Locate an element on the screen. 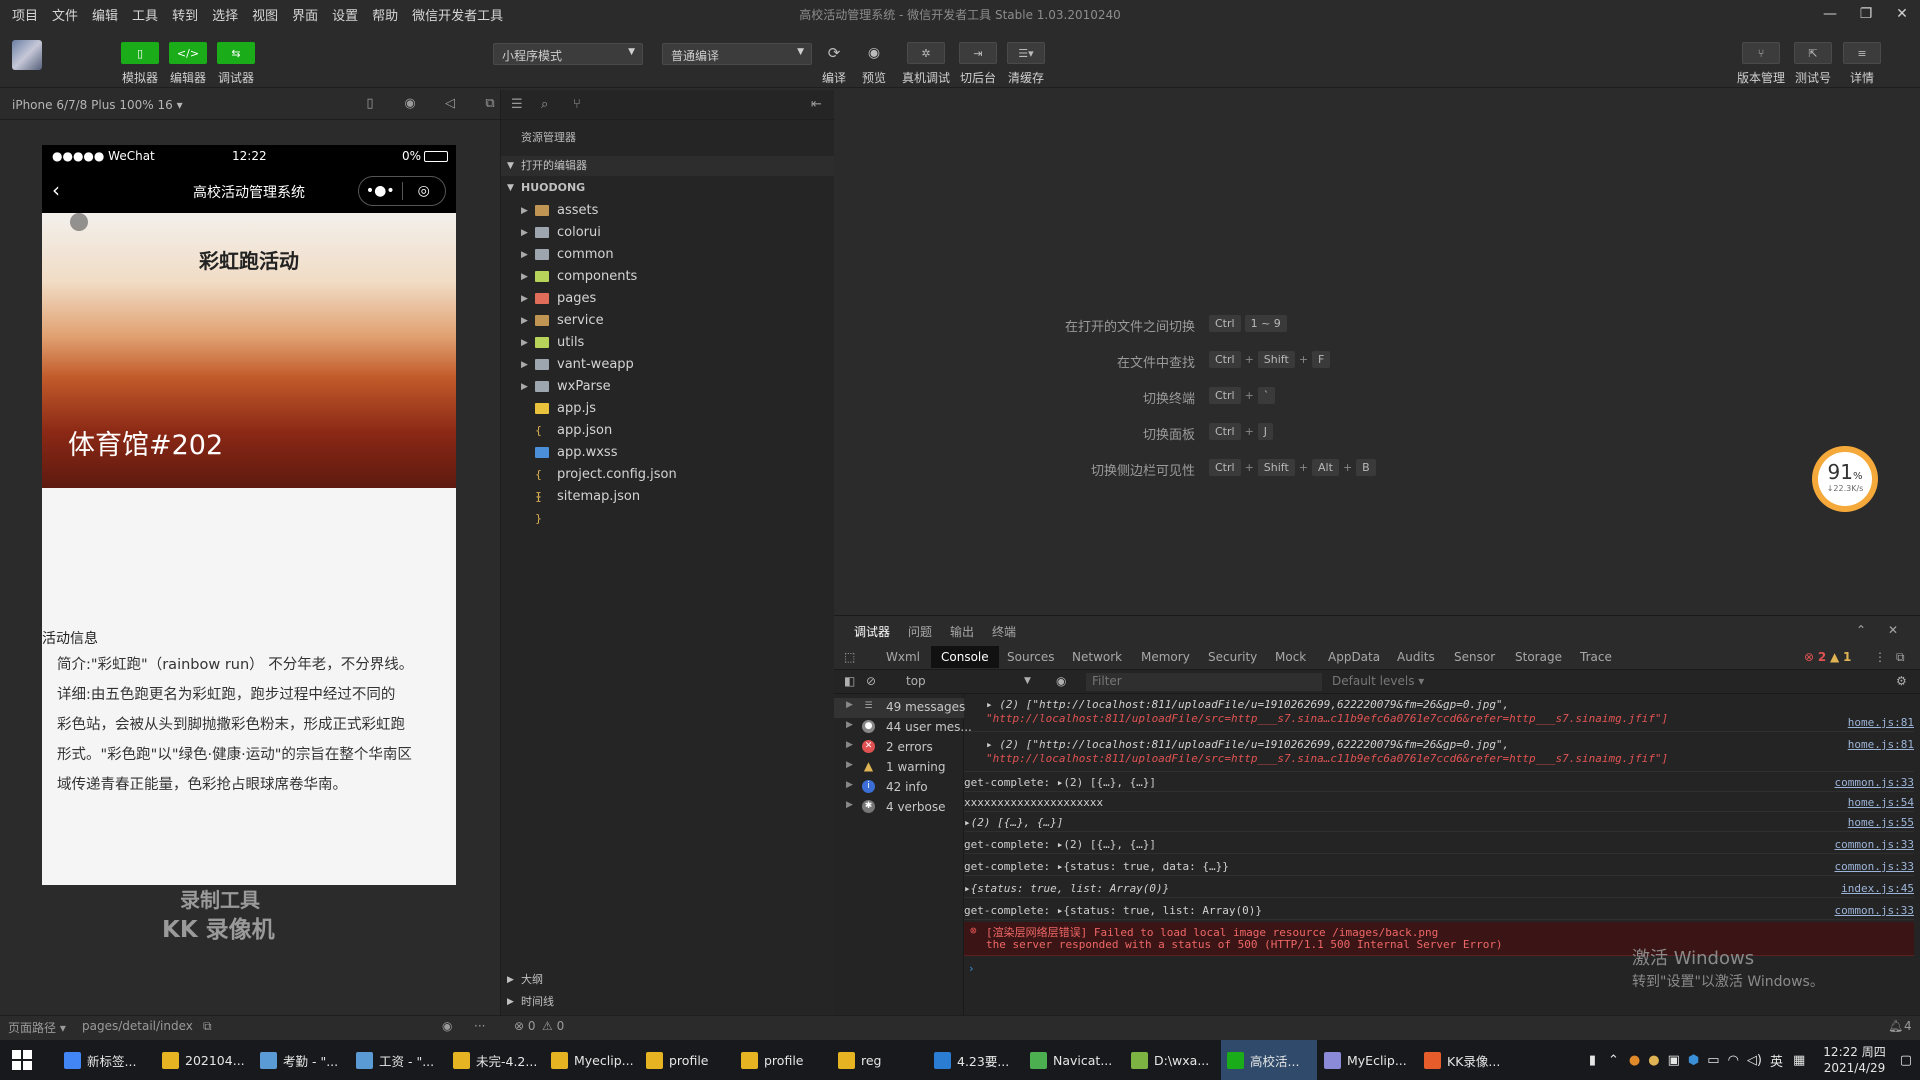 The width and height of the screenshot is (1920, 1080). taskbar-item: profile is located at coordinates (783, 1060).